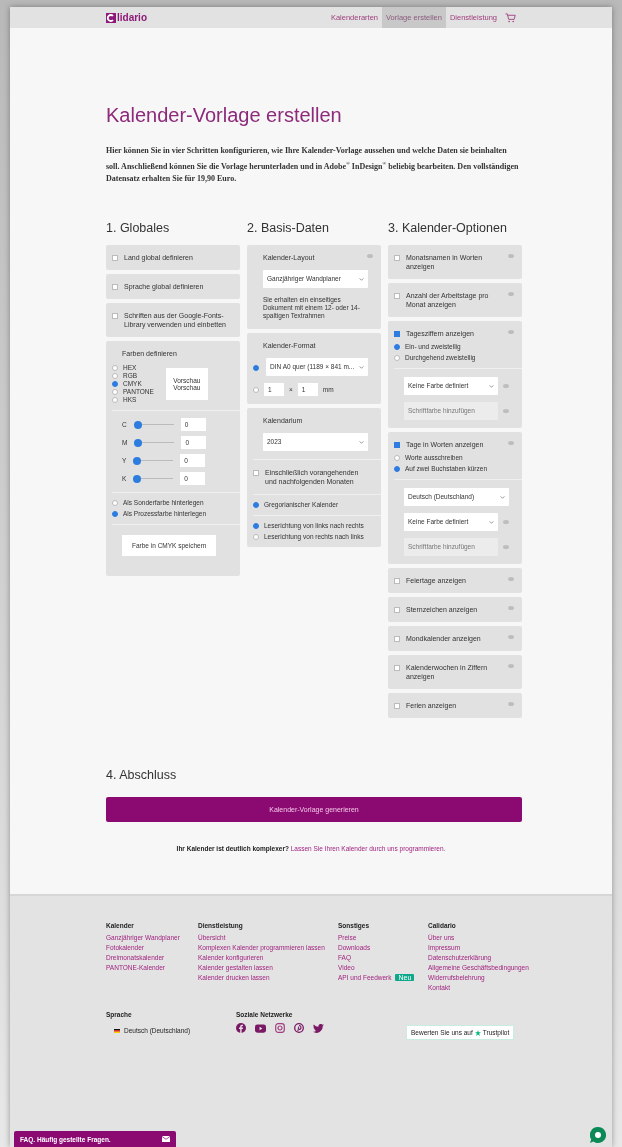  Describe the element at coordinates (241, 1028) in the screenshot. I see `round-f-icon` at that location.